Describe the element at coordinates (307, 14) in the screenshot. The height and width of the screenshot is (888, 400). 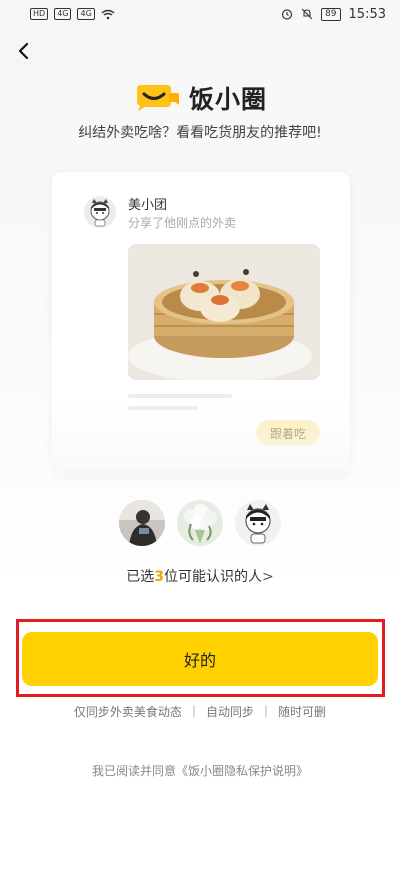
I see `mute-bell-icon` at that location.